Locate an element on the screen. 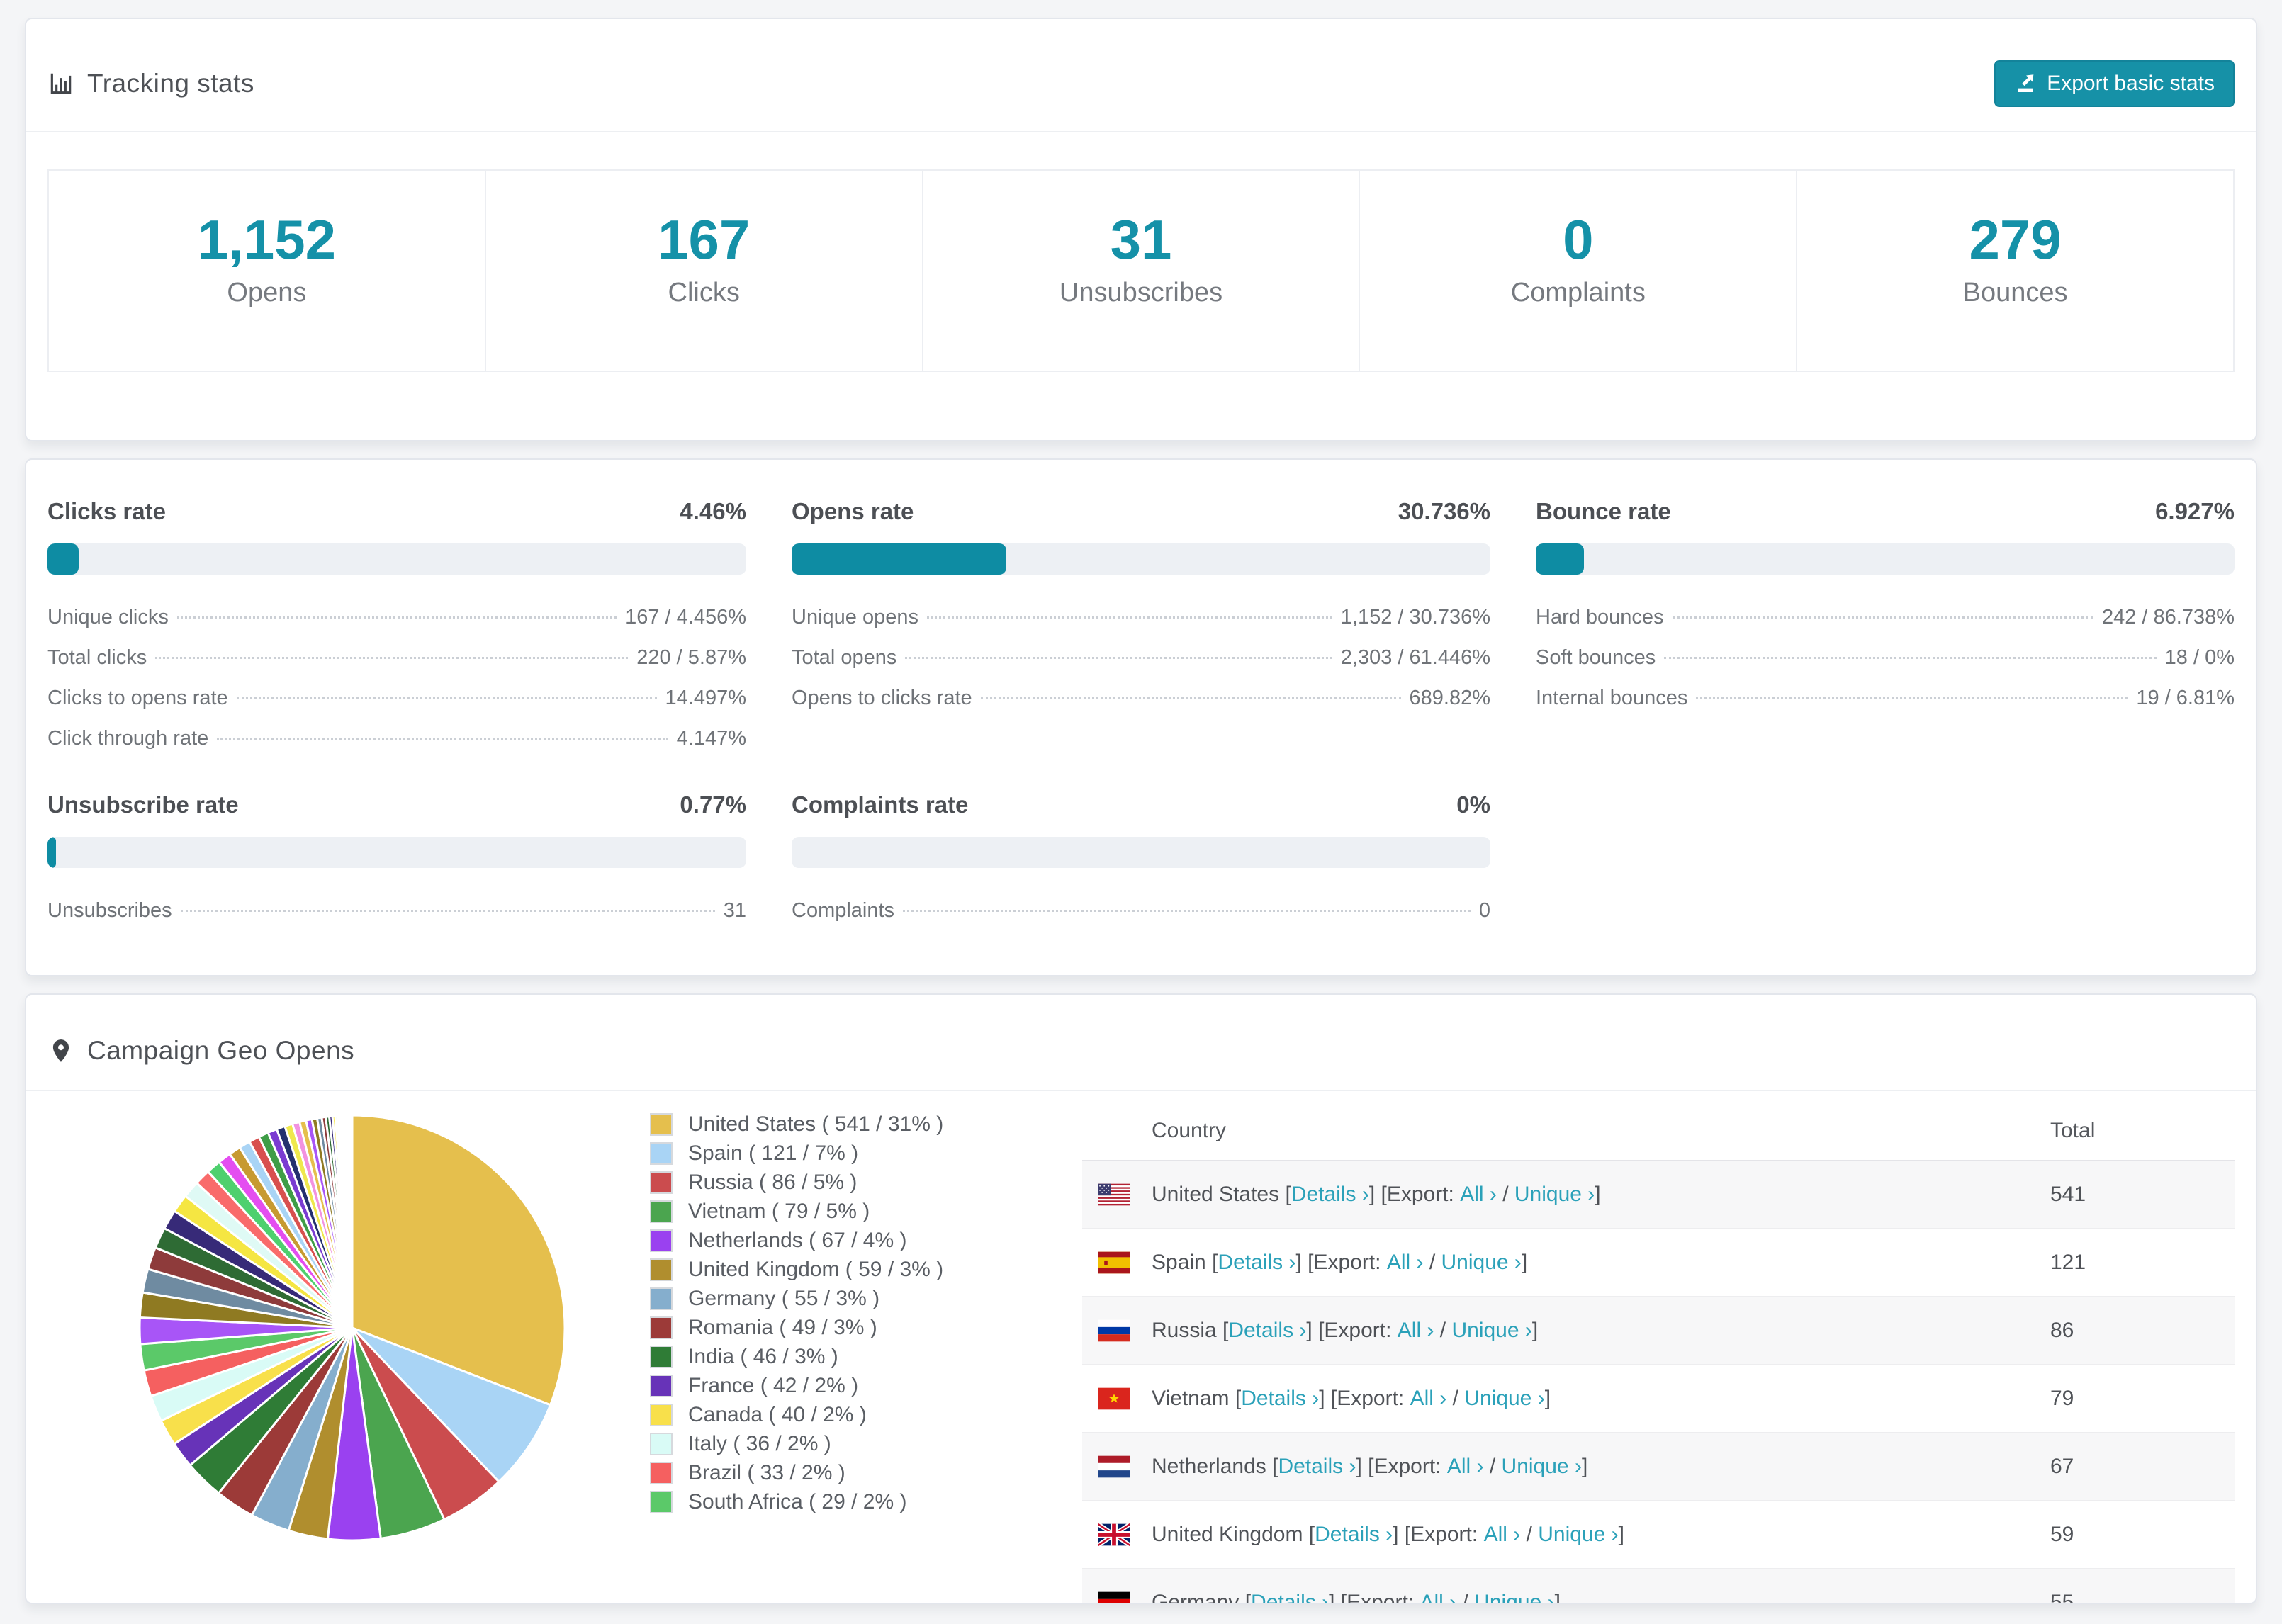  rate-row-value: 4.147% is located at coordinates (711, 739).